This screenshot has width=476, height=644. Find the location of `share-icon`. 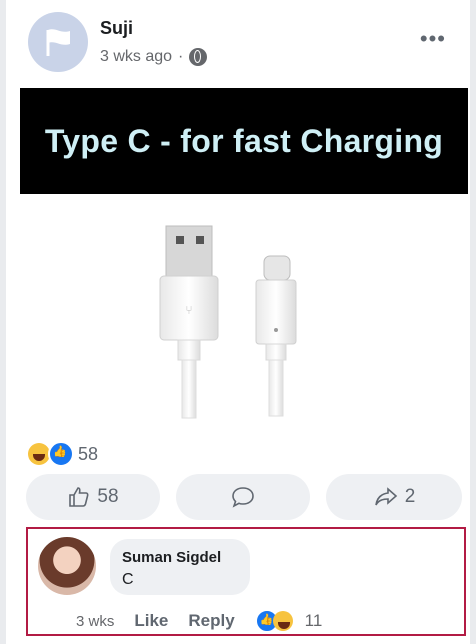

share-icon is located at coordinates (385, 496).